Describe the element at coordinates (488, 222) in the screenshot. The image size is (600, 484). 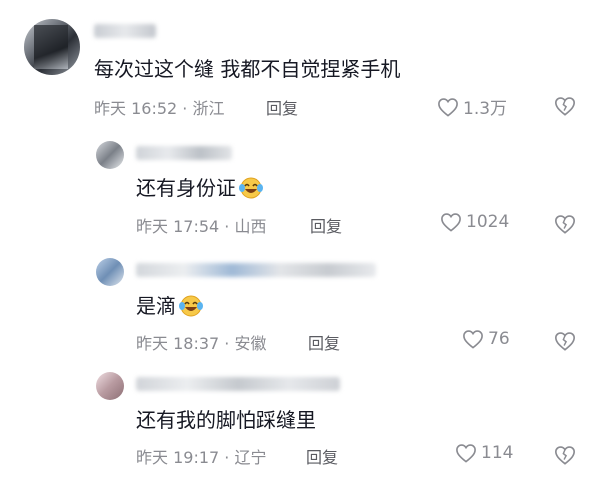
I see `like-count: 1024` at that location.